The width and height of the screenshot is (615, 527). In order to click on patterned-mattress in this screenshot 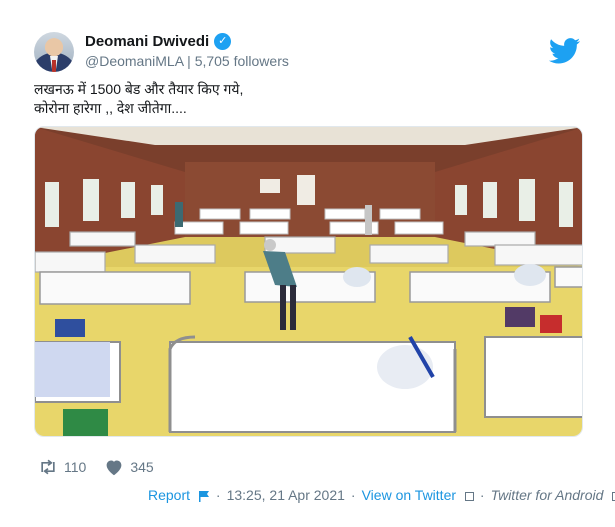, I will do `click(72, 369)`.